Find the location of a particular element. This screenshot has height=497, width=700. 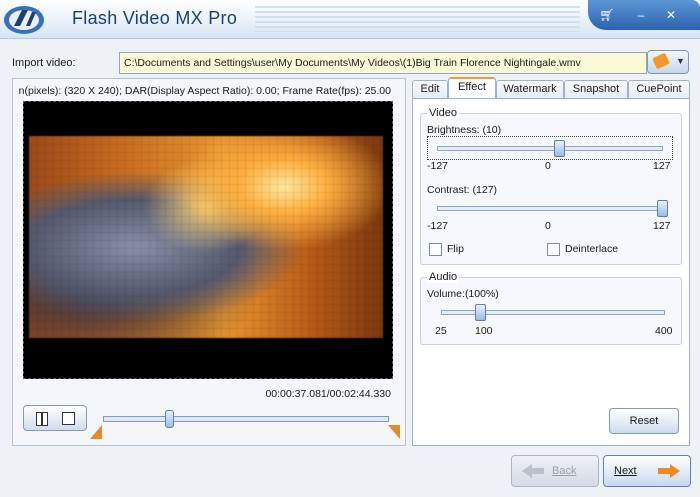

volume-thumb is located at coordinates (480, 312).